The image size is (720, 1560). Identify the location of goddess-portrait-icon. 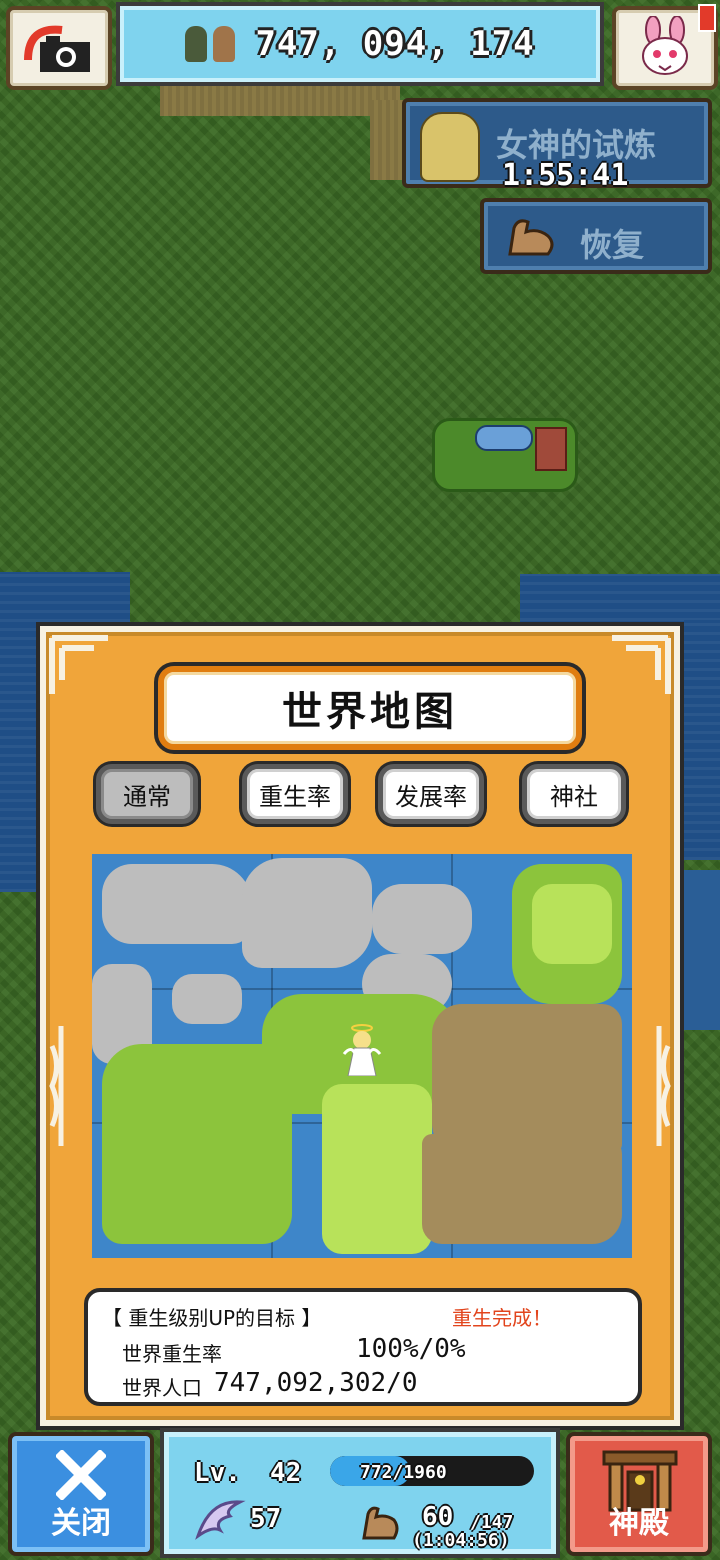
(450, 147).